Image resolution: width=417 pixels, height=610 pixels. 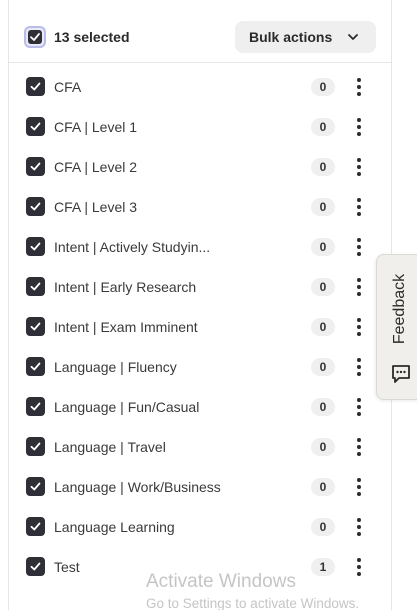 I want to click on selected-count-label: 13 selected, so click(x=92, y=37).